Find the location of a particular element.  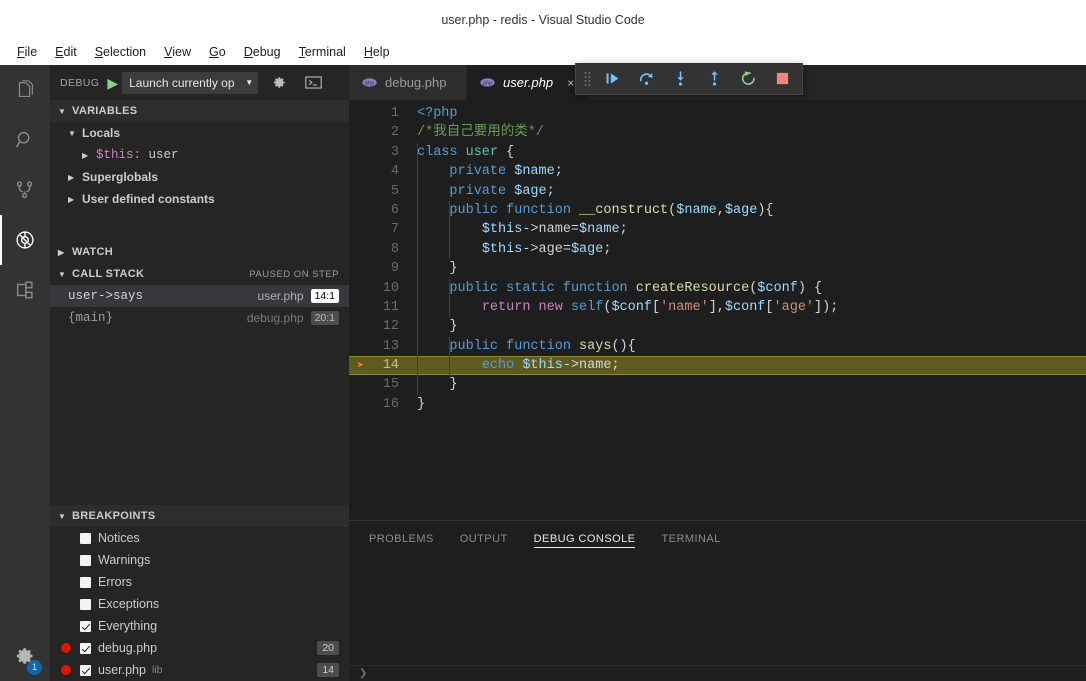

menu-item-file: File is located at coordinates (27, 52).